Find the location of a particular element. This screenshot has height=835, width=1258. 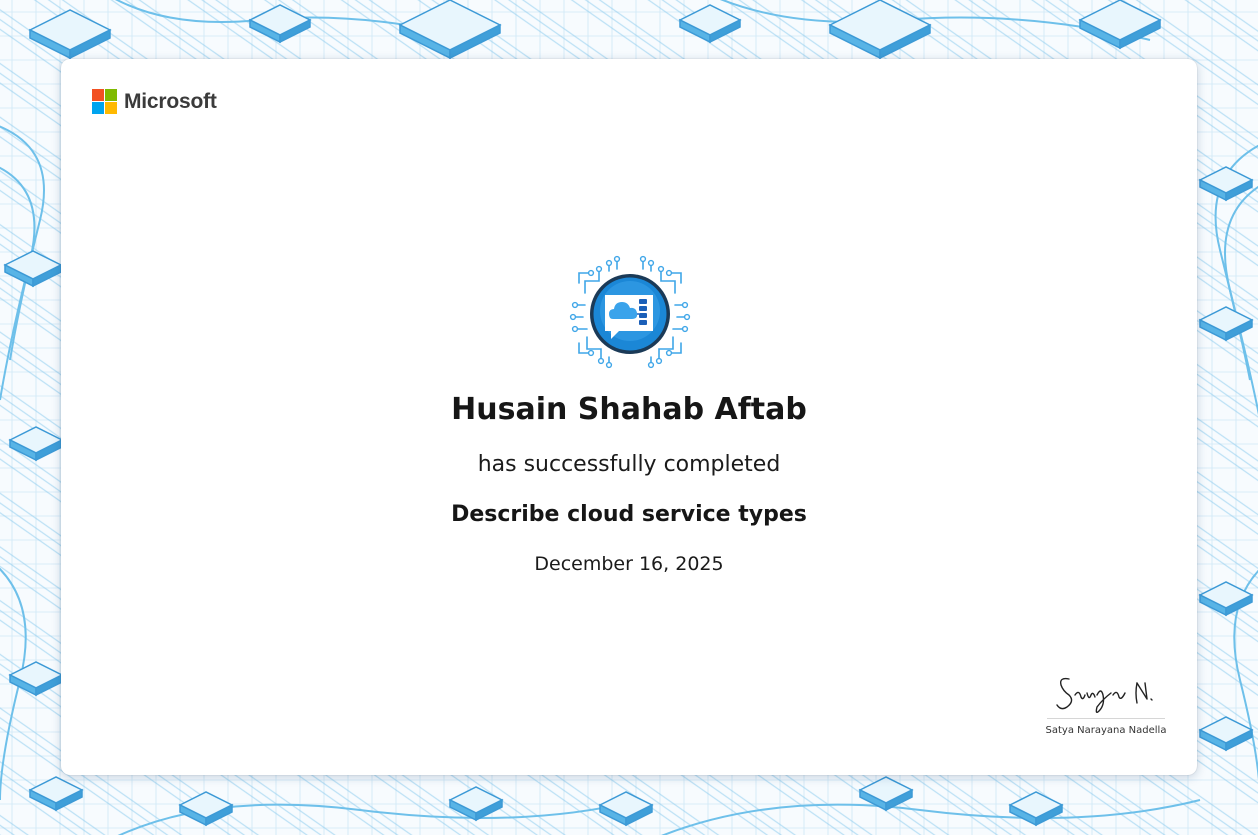

logo-square-blue is located at coordinates (98, 108).